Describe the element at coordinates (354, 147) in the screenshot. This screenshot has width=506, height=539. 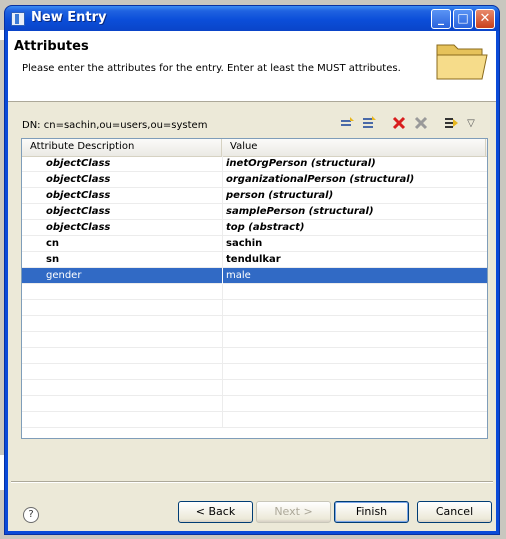
I see `column-header-value: Value` at that location.